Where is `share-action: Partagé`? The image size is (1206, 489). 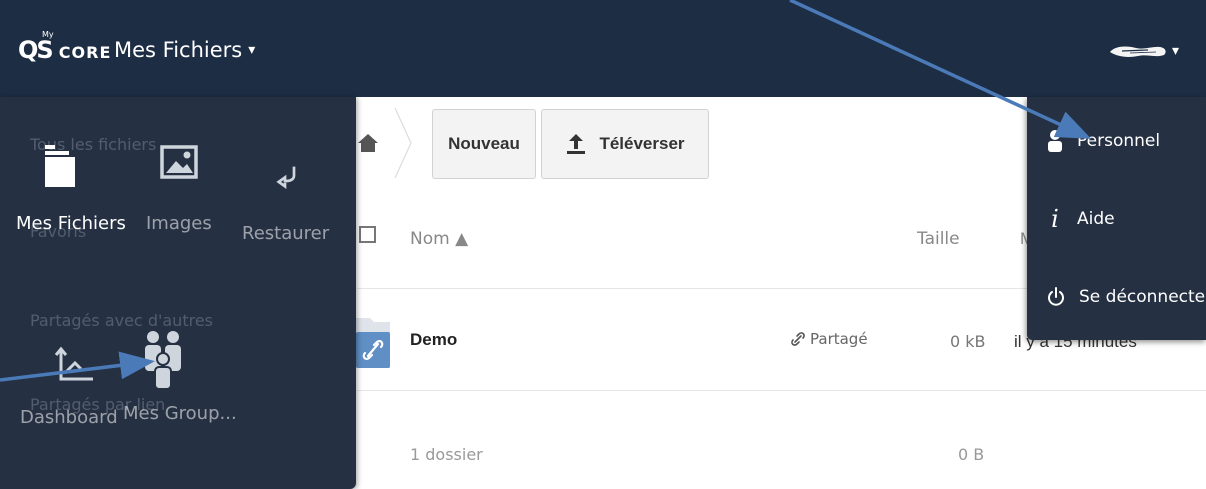 share-action: Partagé is located at coordinates (829, 339).